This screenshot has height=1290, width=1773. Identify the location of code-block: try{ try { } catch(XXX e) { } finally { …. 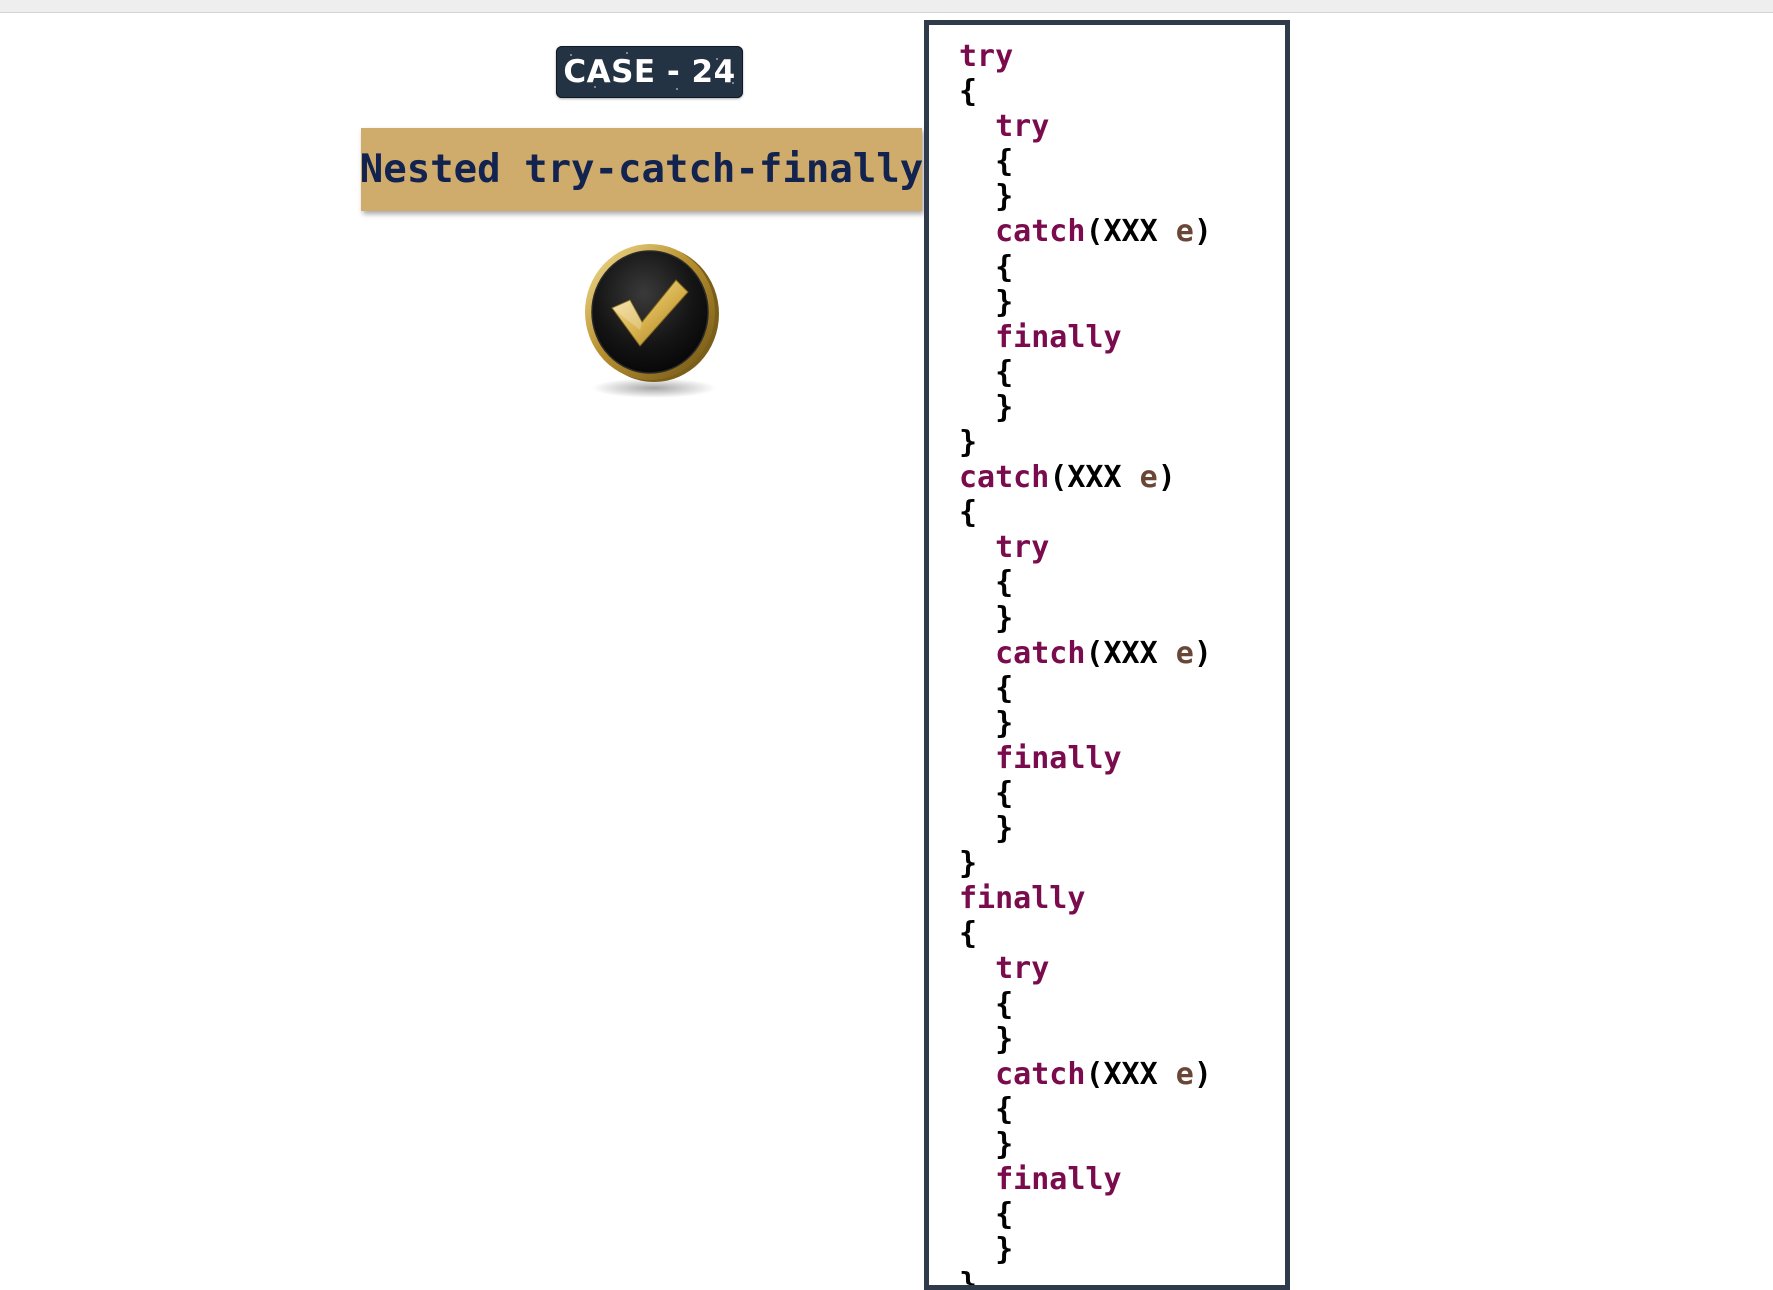
(1085, 664).